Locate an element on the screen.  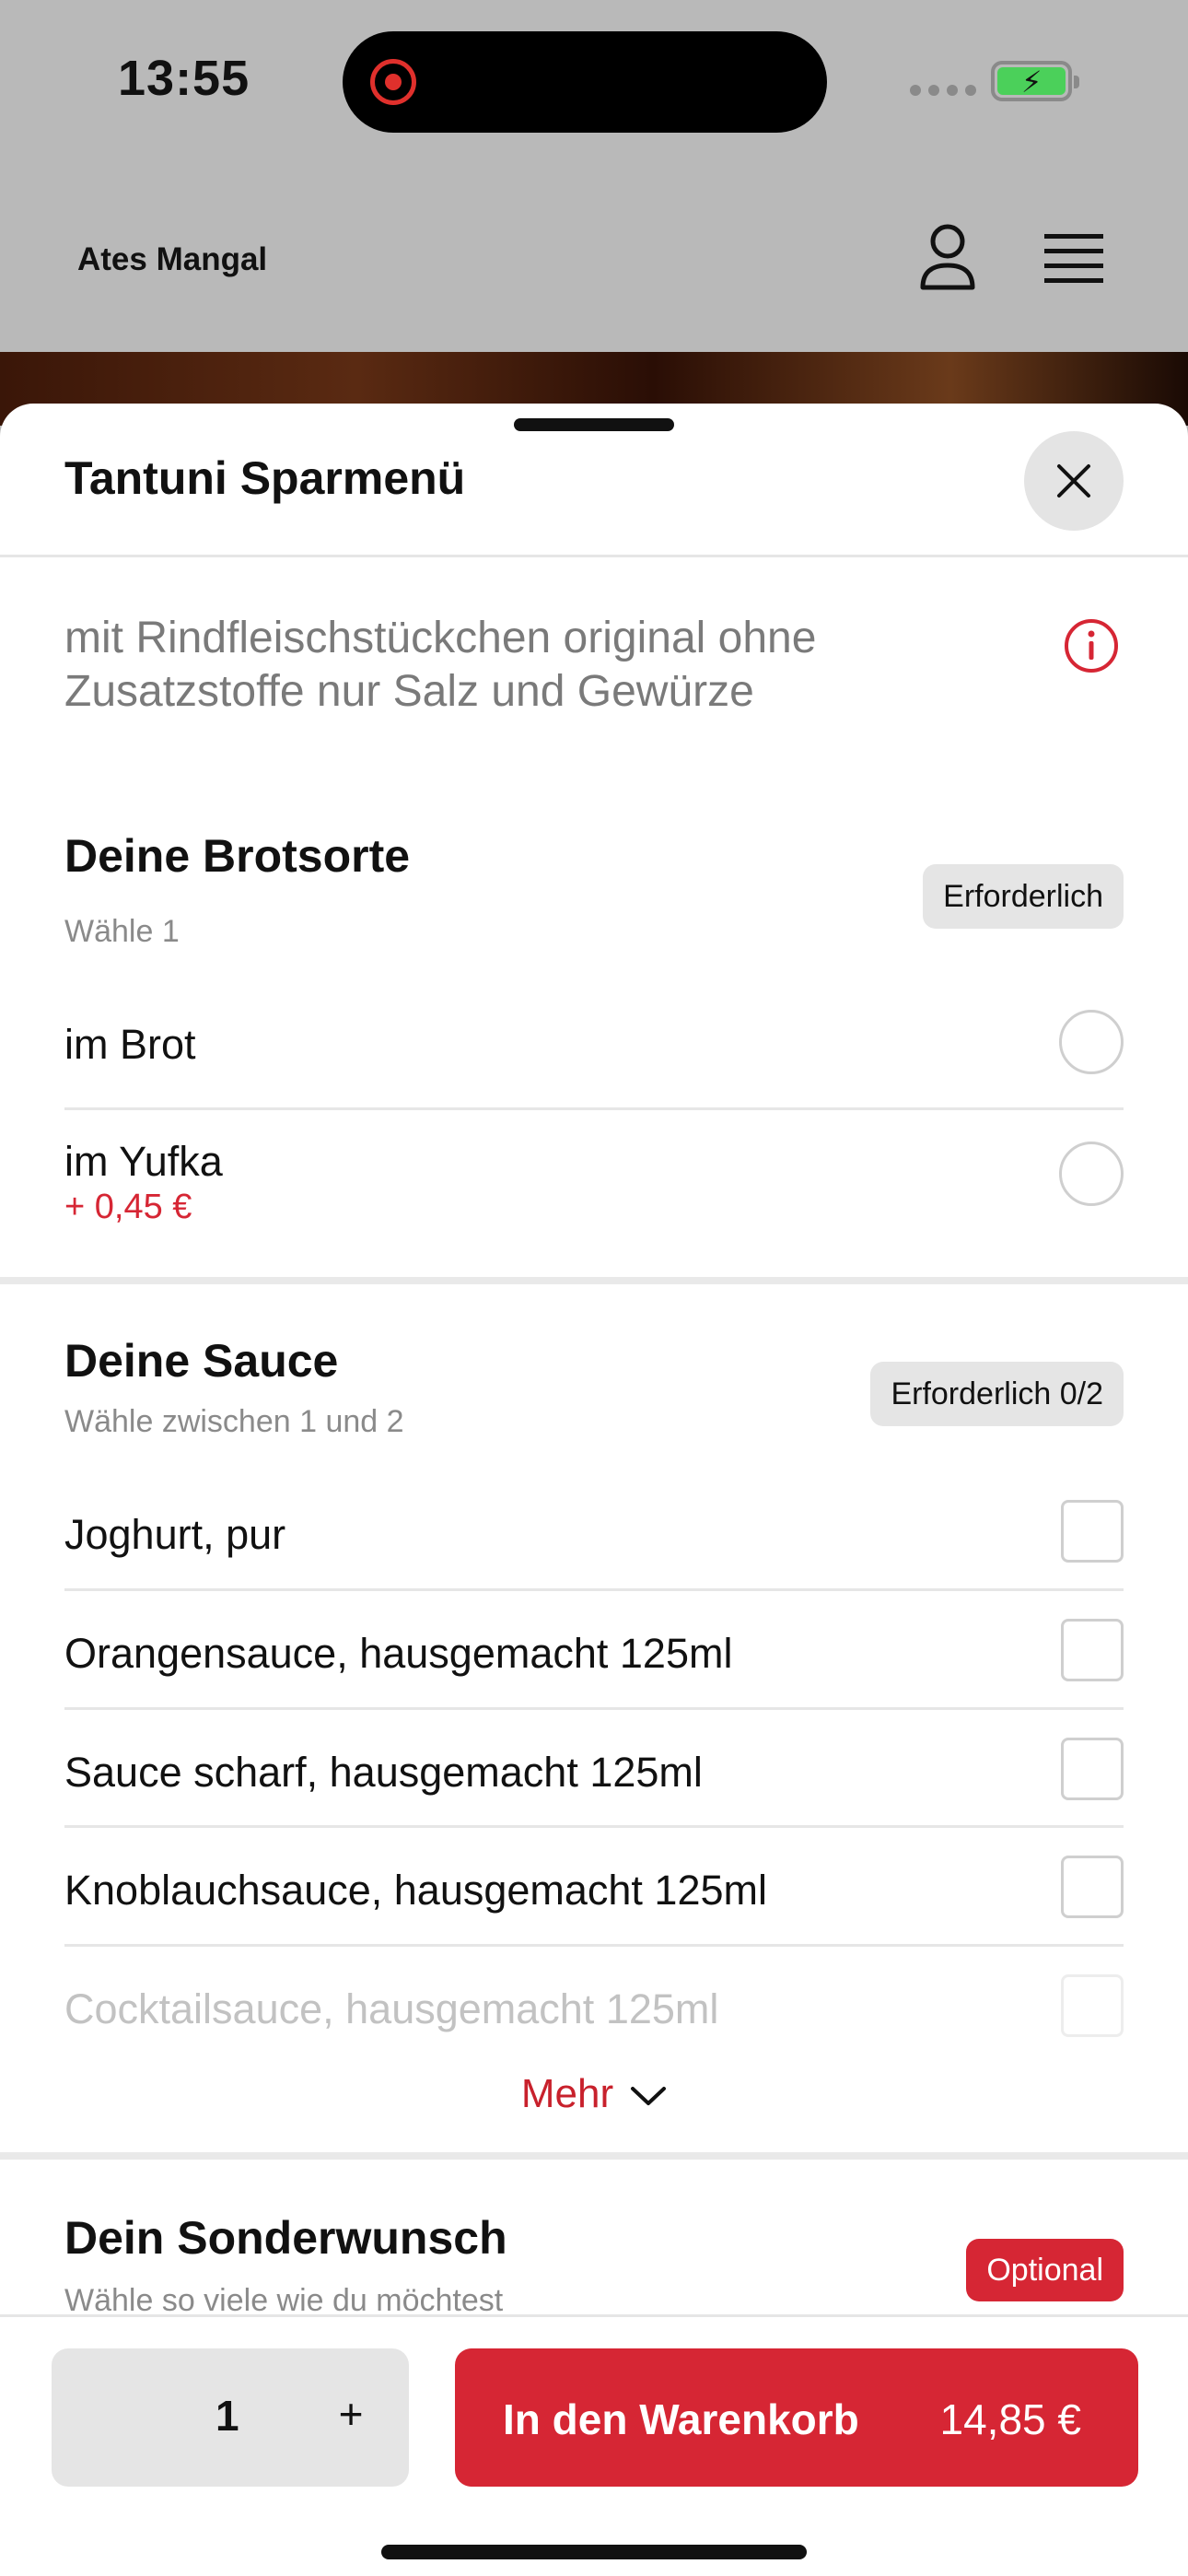
sheet-grabber is located at coordinates (594, 424).